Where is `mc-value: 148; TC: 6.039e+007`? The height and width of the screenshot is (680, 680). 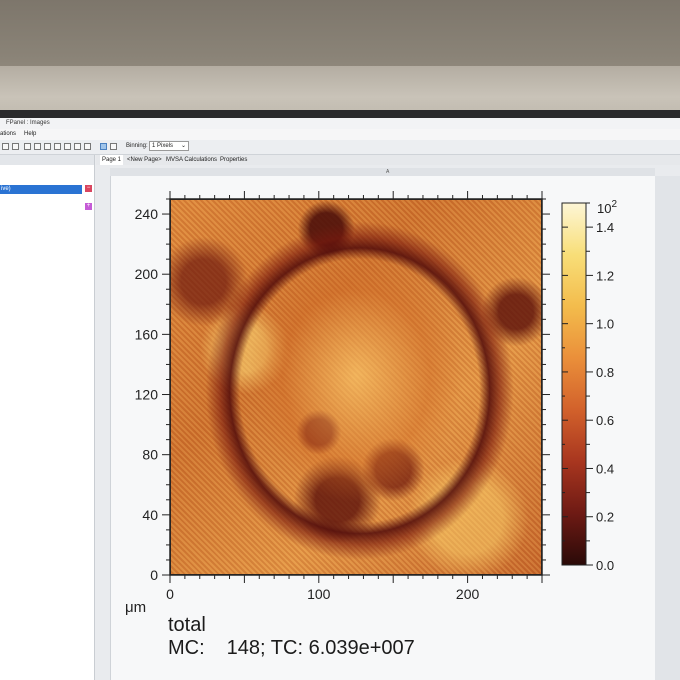 mc-value: 148; TC: 6.039e+007 is located at coordinates (320, 648).